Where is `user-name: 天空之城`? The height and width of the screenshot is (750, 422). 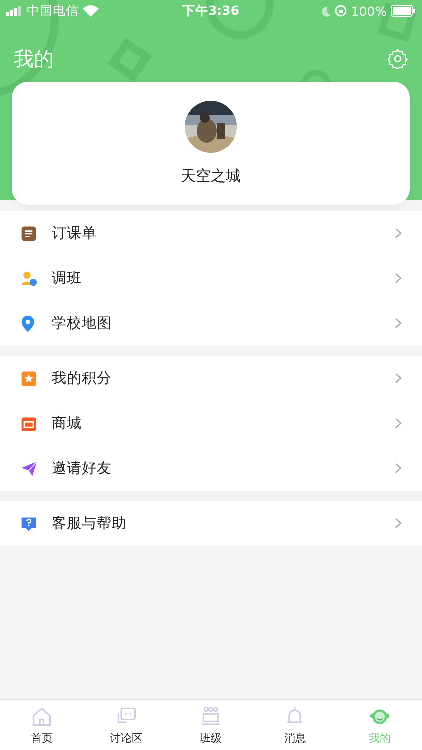
user-name: 天空之城 is located at coordinates (211, 176).